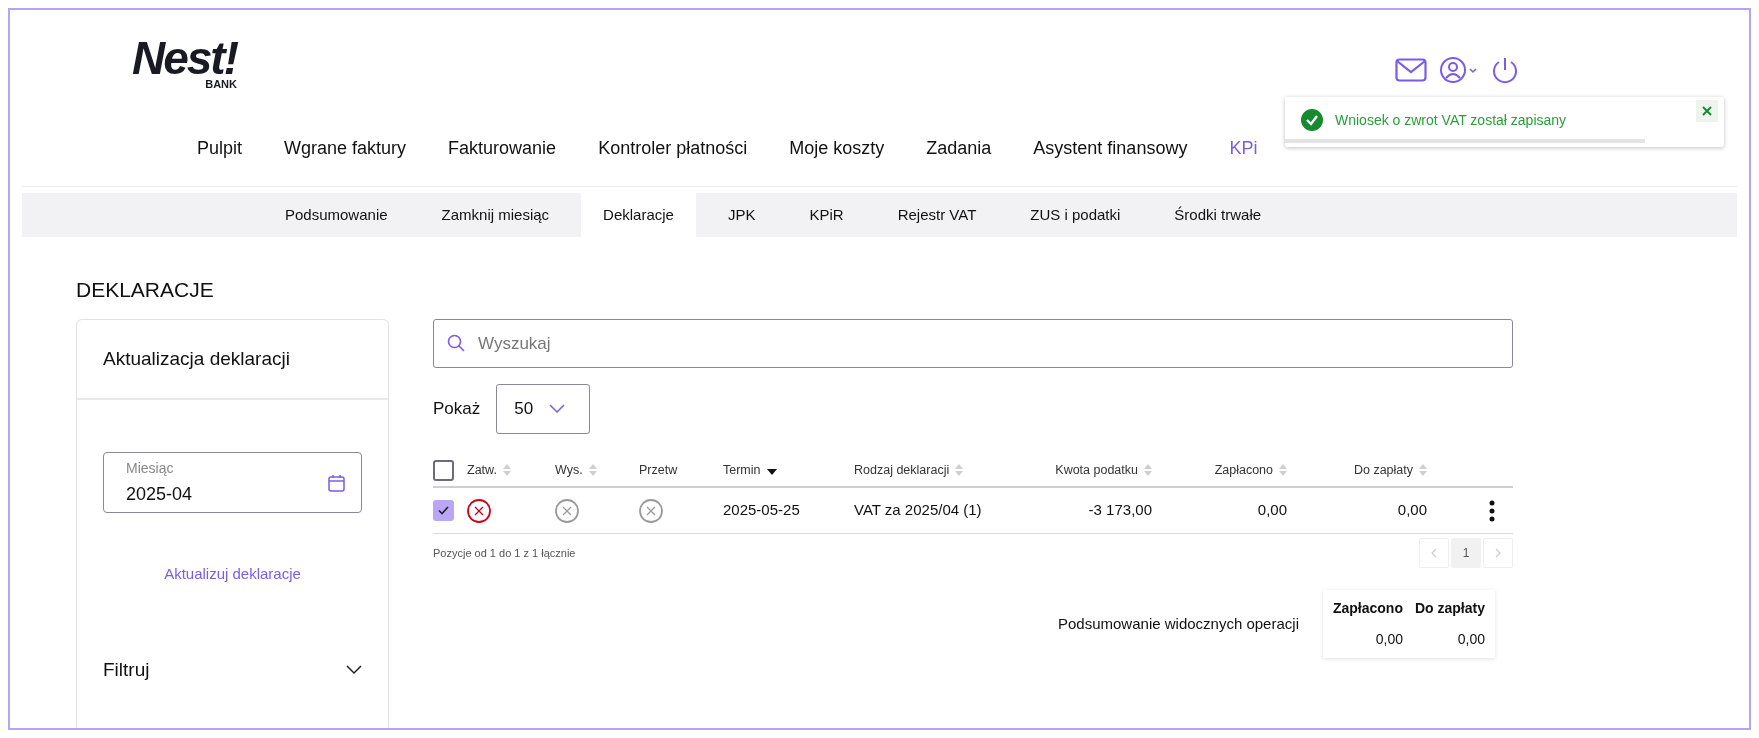 This screenshot has width=1759, height=738. I want to click on card-title: Aktualizacja deklaracji, so click(196, 358).